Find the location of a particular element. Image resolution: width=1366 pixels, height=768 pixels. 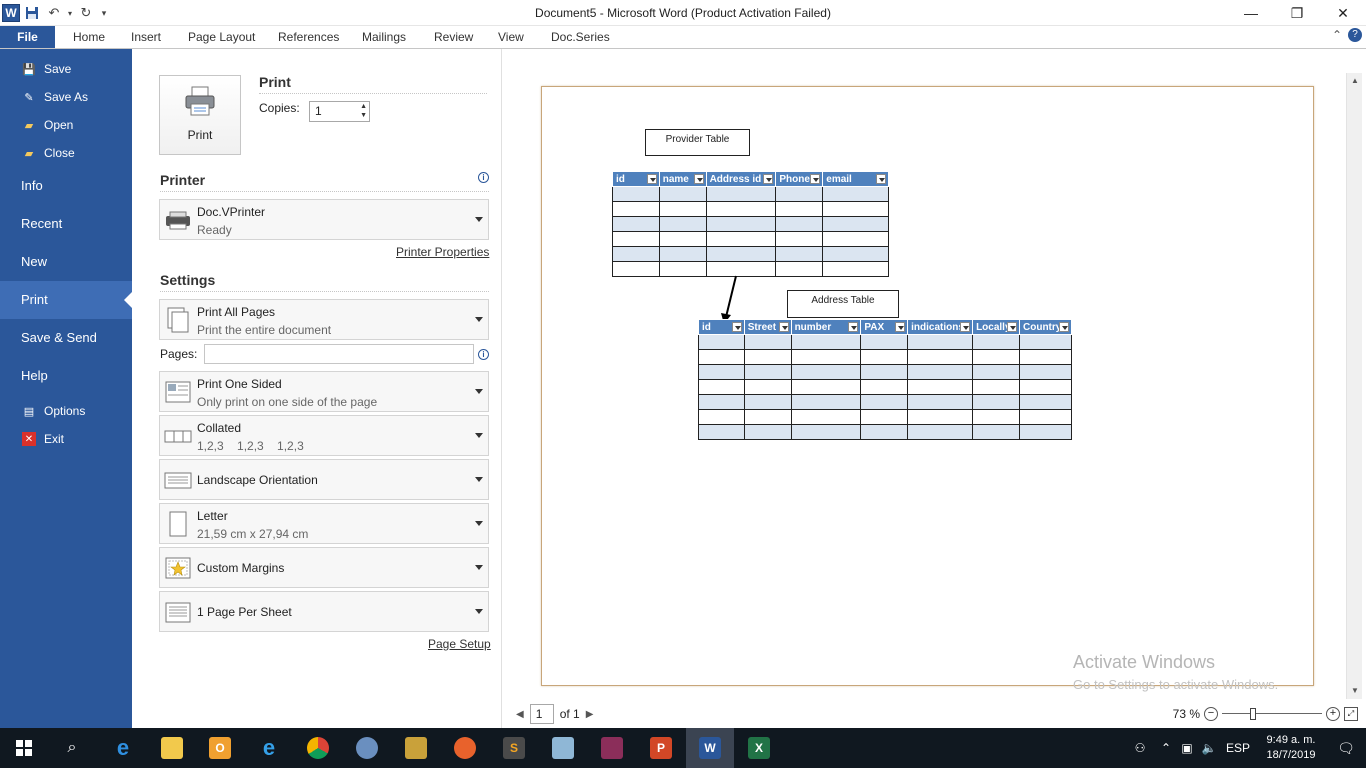

chevron-down-icon is located at coordinates (479, 523).